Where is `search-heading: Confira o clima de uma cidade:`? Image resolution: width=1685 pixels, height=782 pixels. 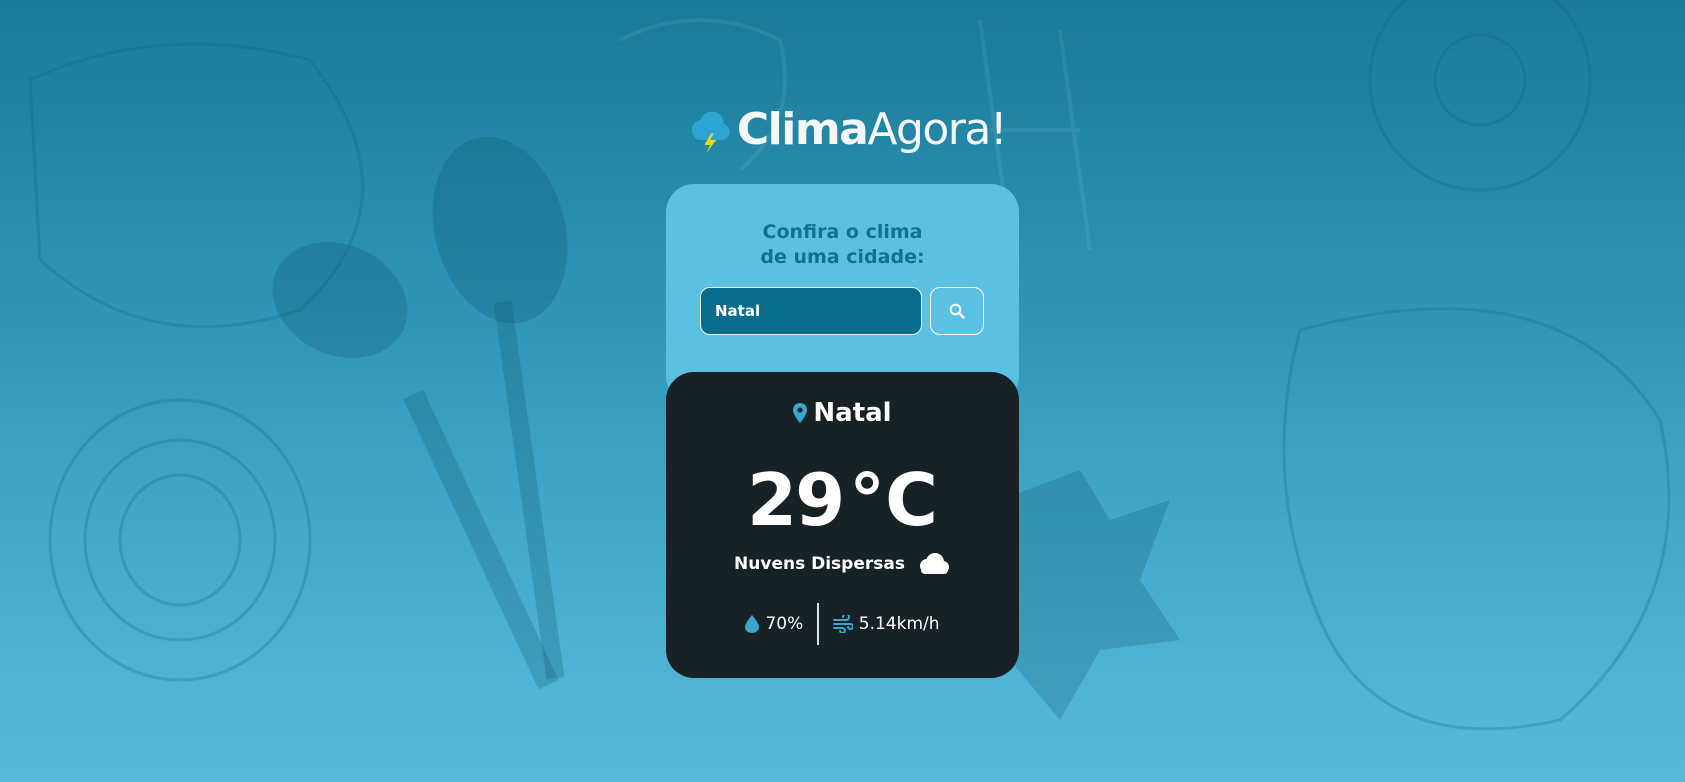
search-heading: Confira o clima de uma cidade: is located at coordinates (842, 245).